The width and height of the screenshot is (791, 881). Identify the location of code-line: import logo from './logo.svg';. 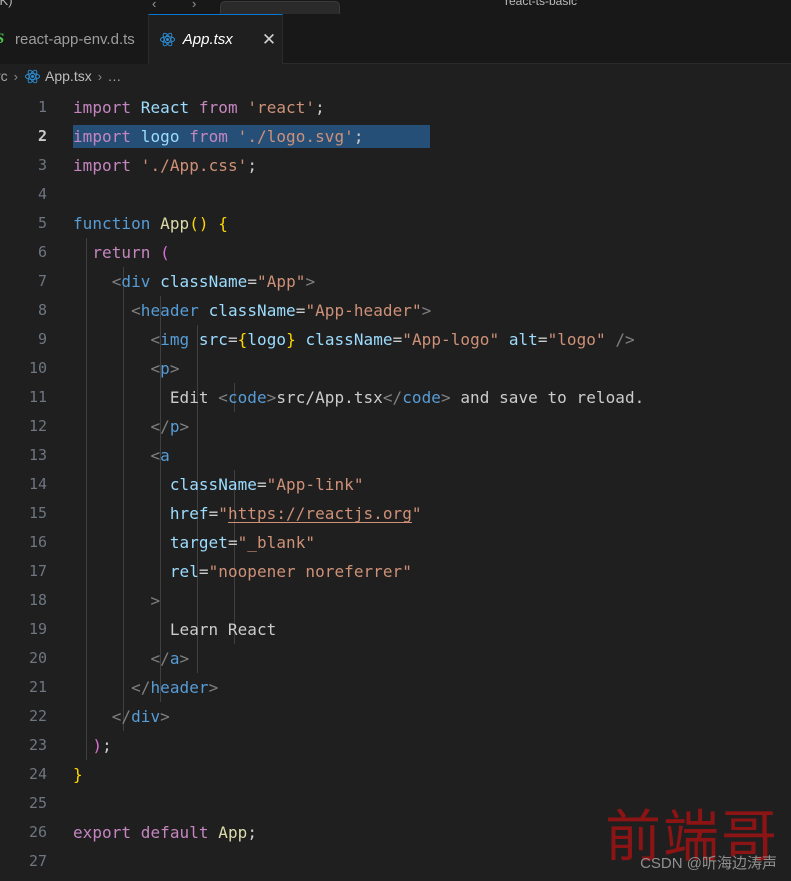
(218, 136).